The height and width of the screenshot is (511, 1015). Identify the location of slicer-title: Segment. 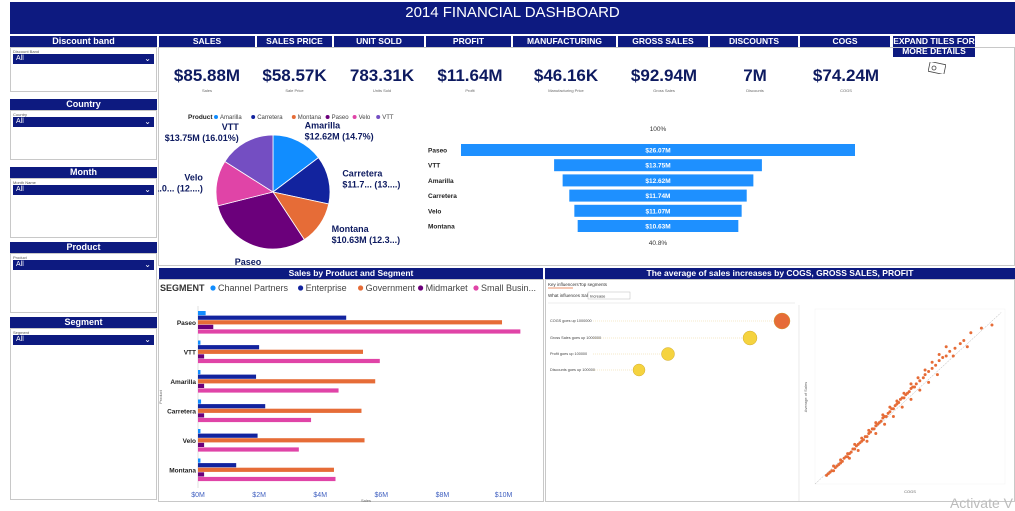
(83, 322).